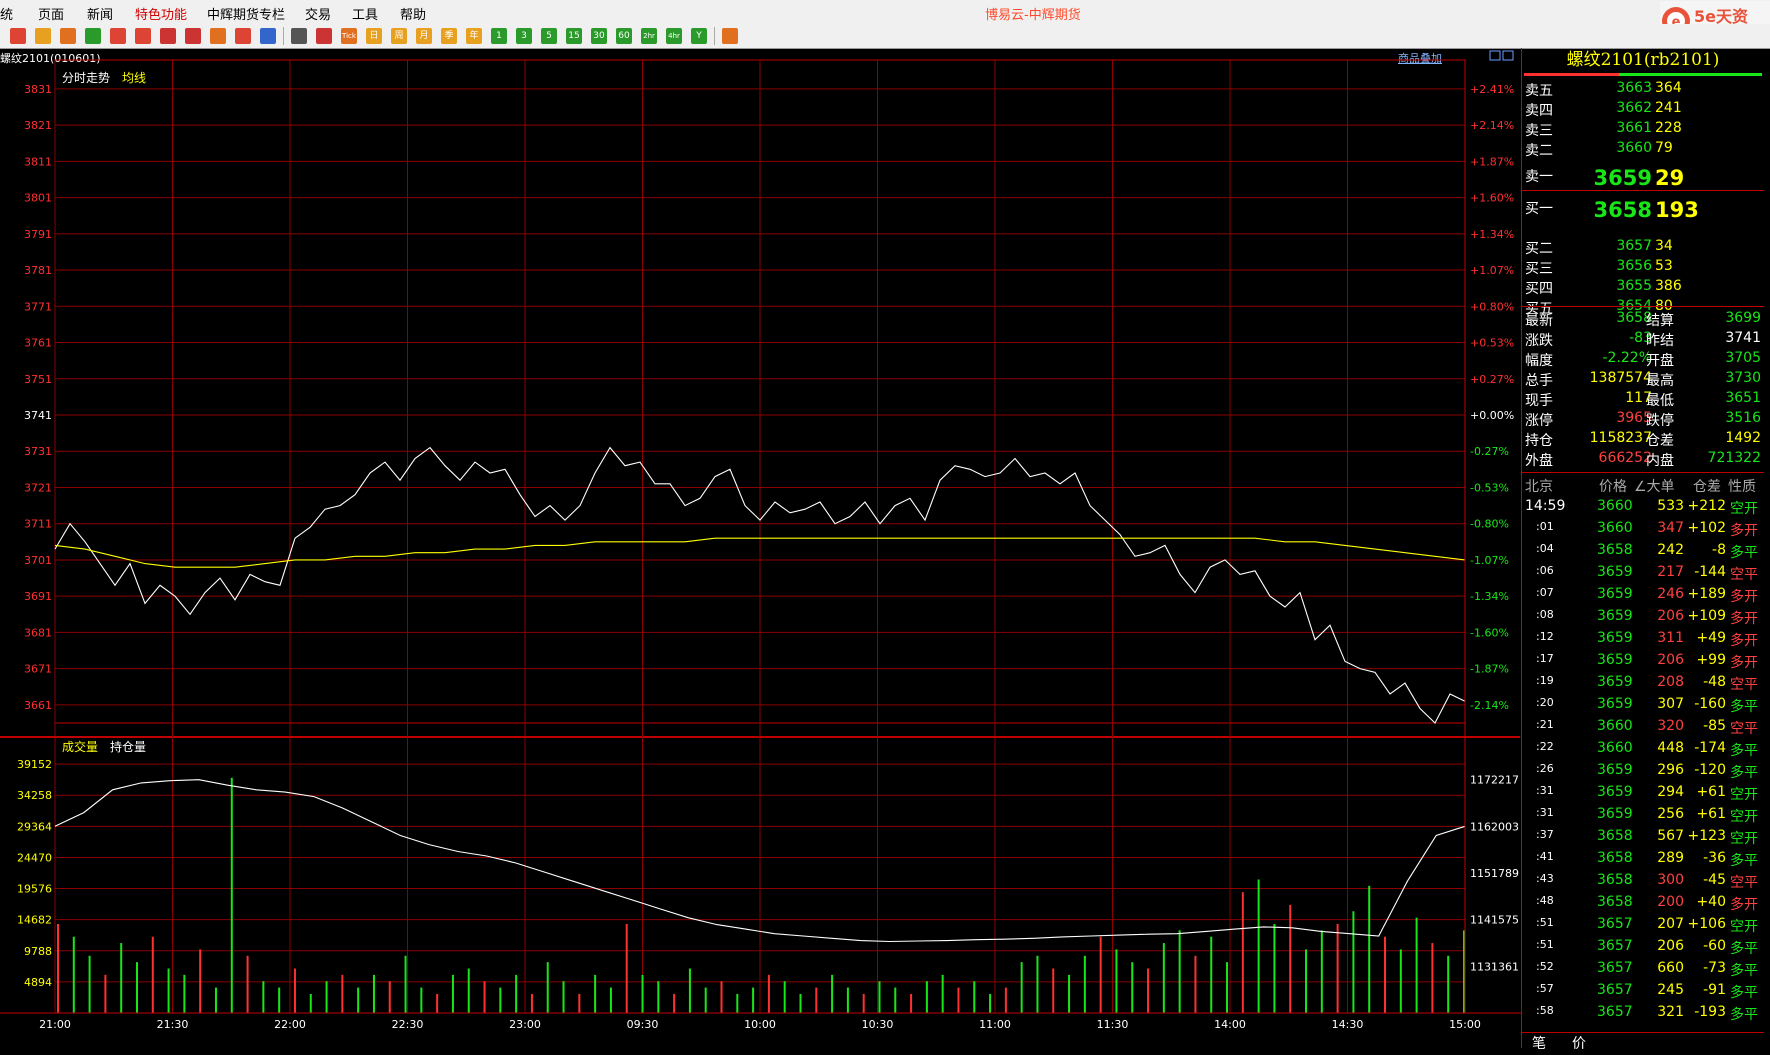 The width and height of the screenshot is (1770, 1055). I want to click on period-60-icon: 60, so click(624, 36).